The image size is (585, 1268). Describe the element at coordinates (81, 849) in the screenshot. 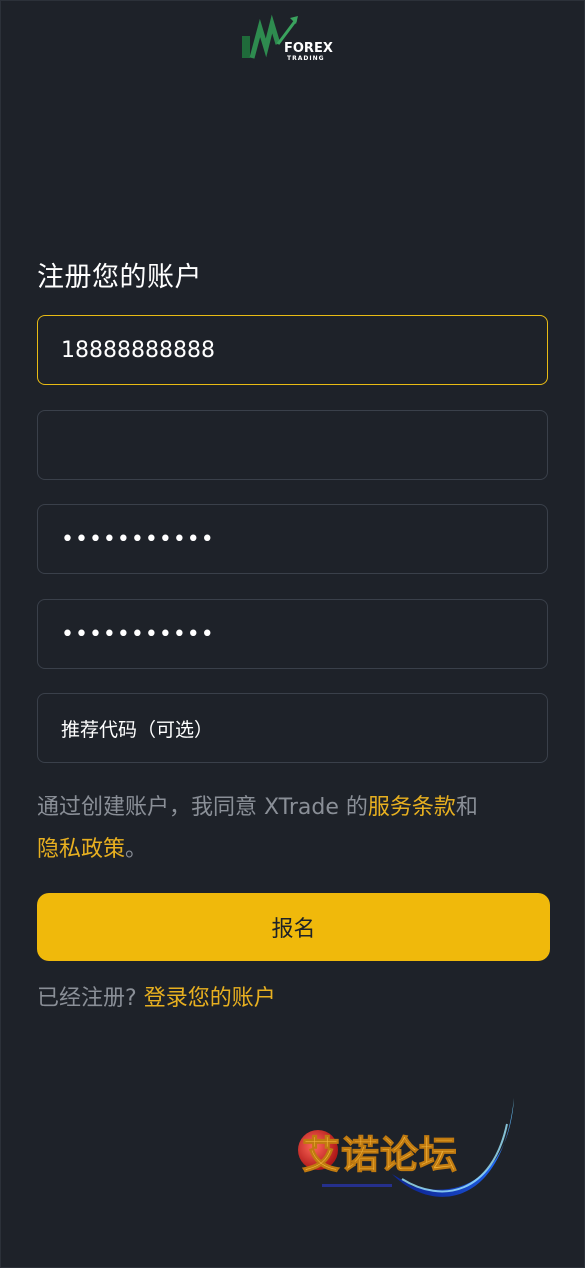

I see `privacy-policy-link: 隐私政策` at that location.